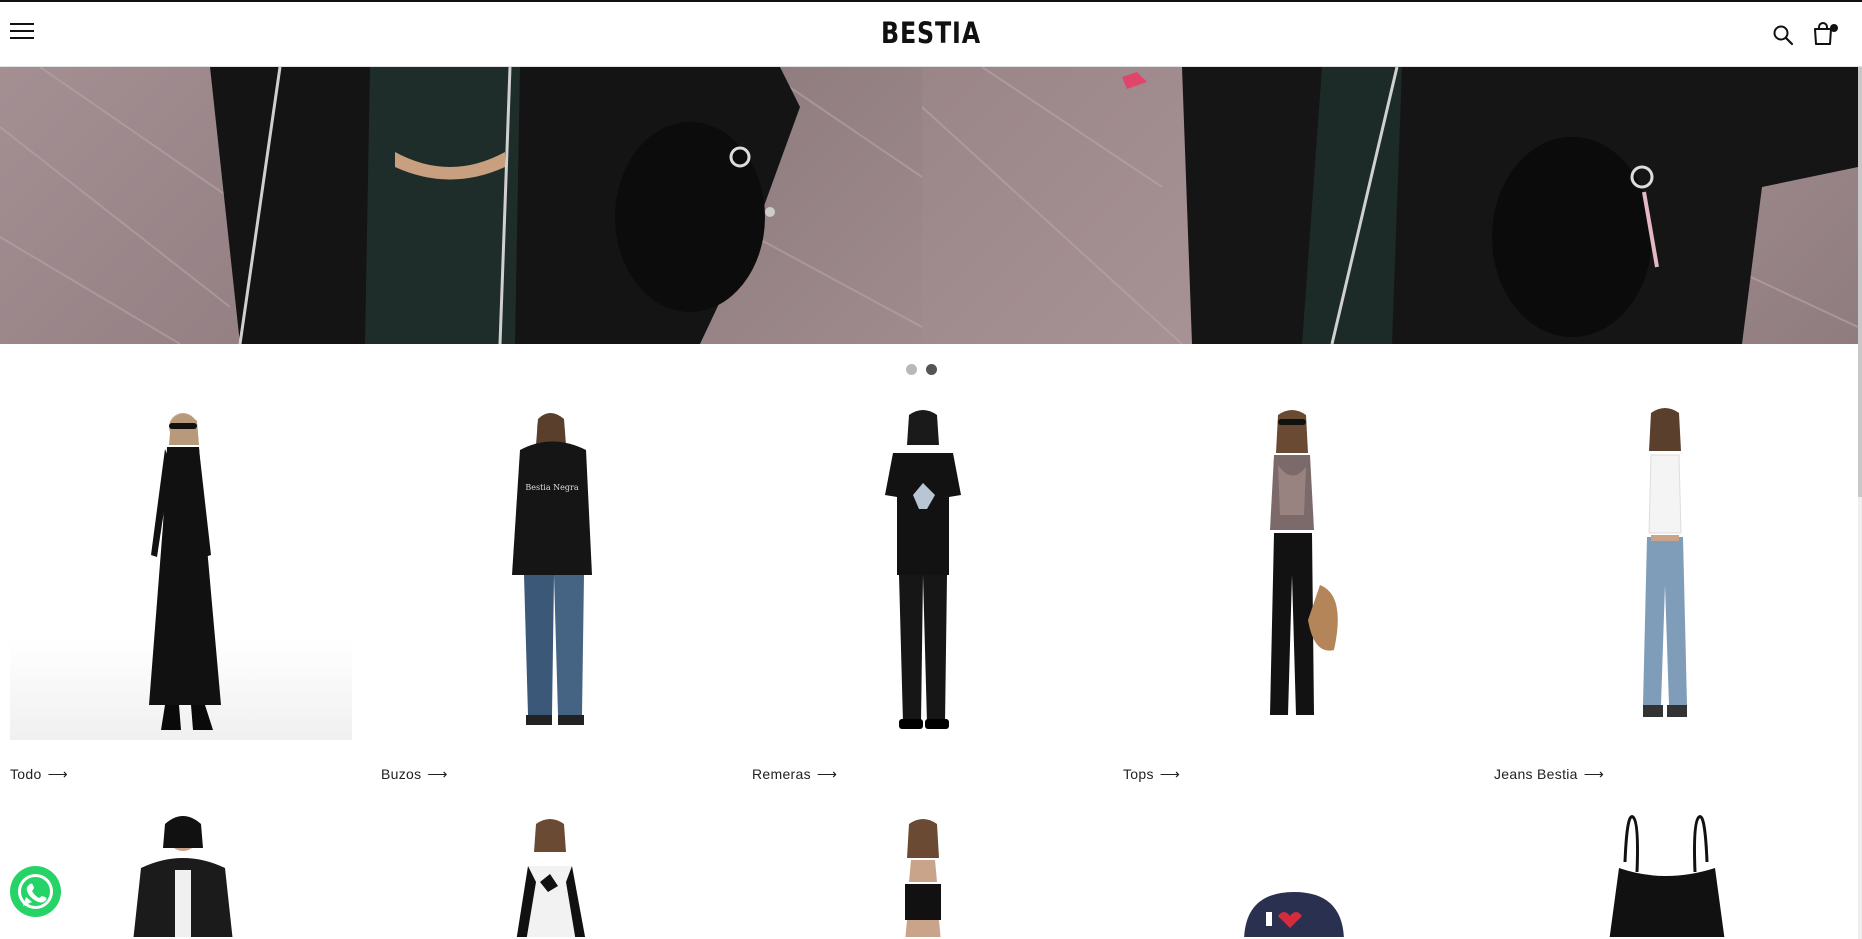 Image resolution: width=1862 pixels, height=939 pixels. I want to click on category-card-tops: Tops ⟶, so click(1294, 593).